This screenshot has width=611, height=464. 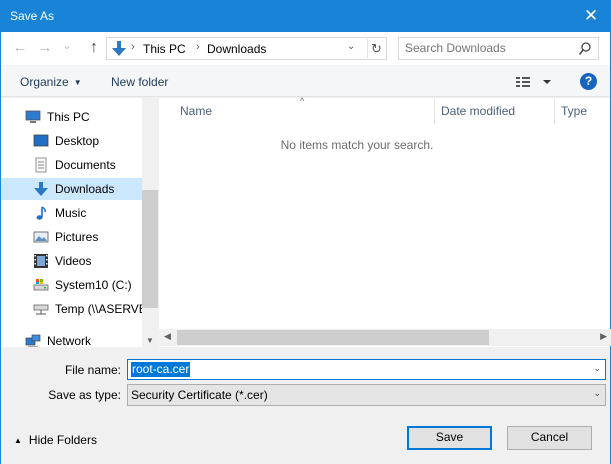 What do you see at coordinates (41, 309) in the screenshot?
I see `network-drive-icon` at bounding box center [41, 309].